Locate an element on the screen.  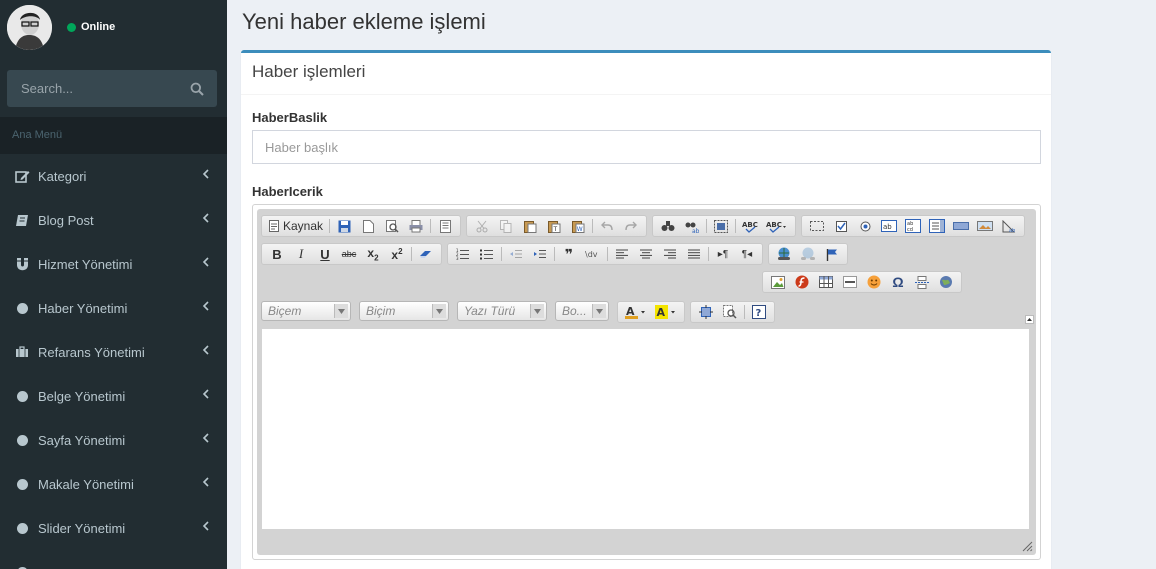
text-color-icon: A is located at coordinates (635, 312).